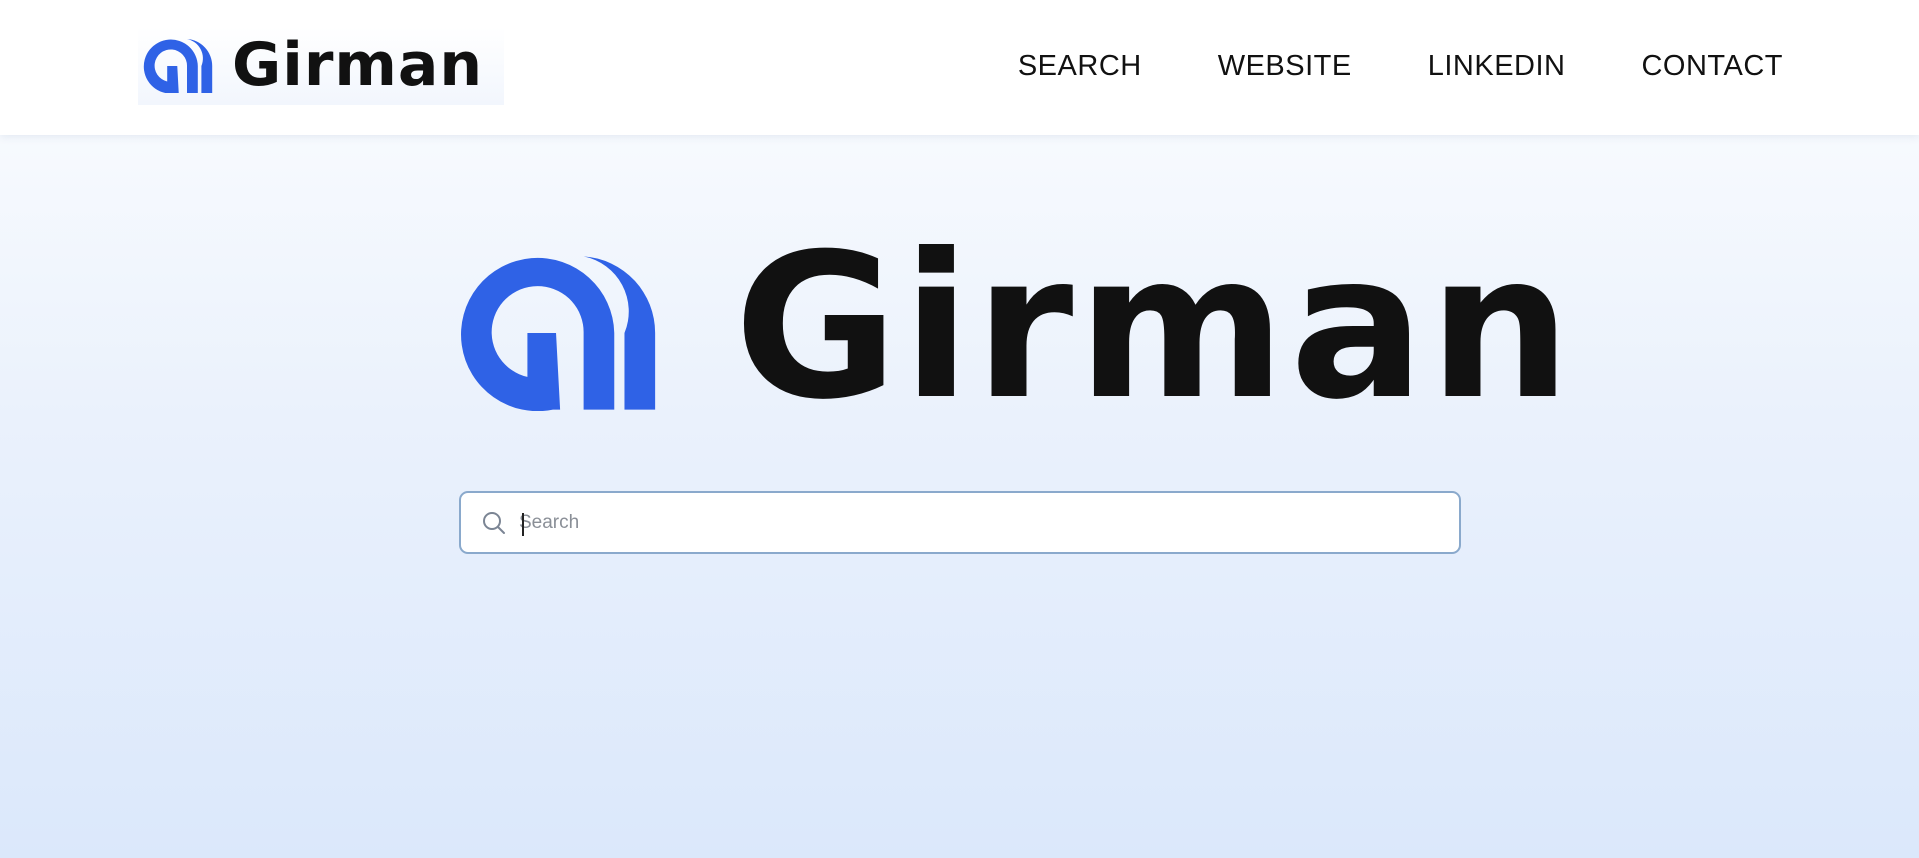  I want to click on nav-link-contact: CONTACT, so click(1712, 66).